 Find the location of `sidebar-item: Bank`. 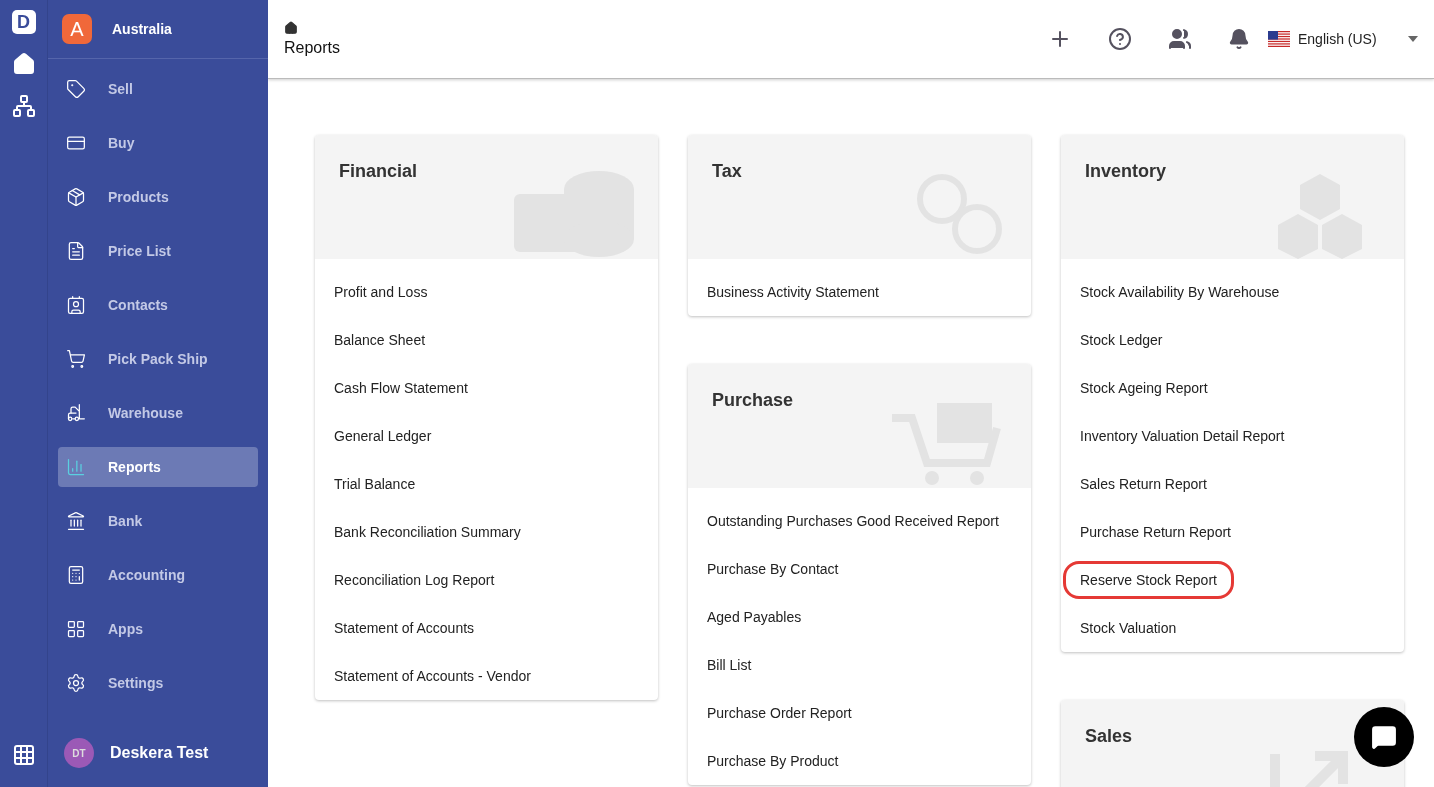

sidebar-item: Bank is located at coordinates (158, 521).